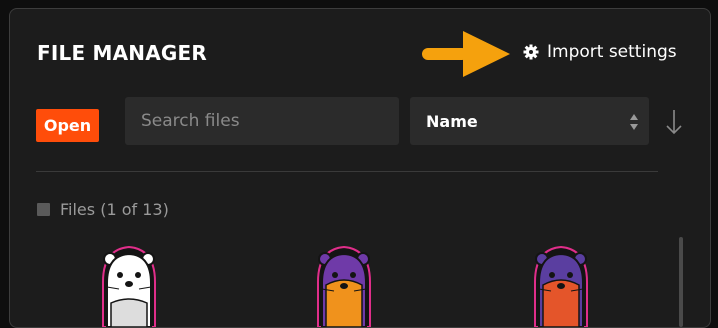  What do you see at coordinates (681, 282) in the screenshot?
I see `scrollbar` at bounding box center [681, 282].